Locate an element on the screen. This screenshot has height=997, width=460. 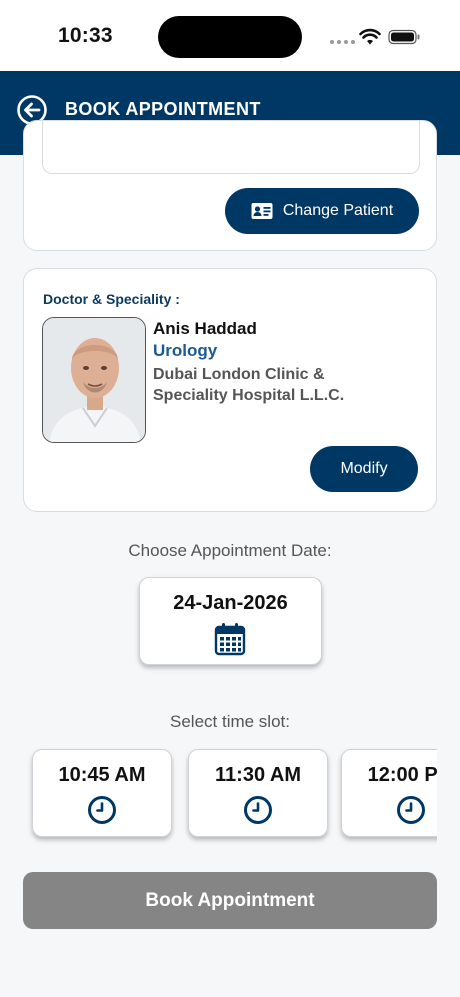
time-slot-label: 11:30 AM is located at coordinates (258, 775).